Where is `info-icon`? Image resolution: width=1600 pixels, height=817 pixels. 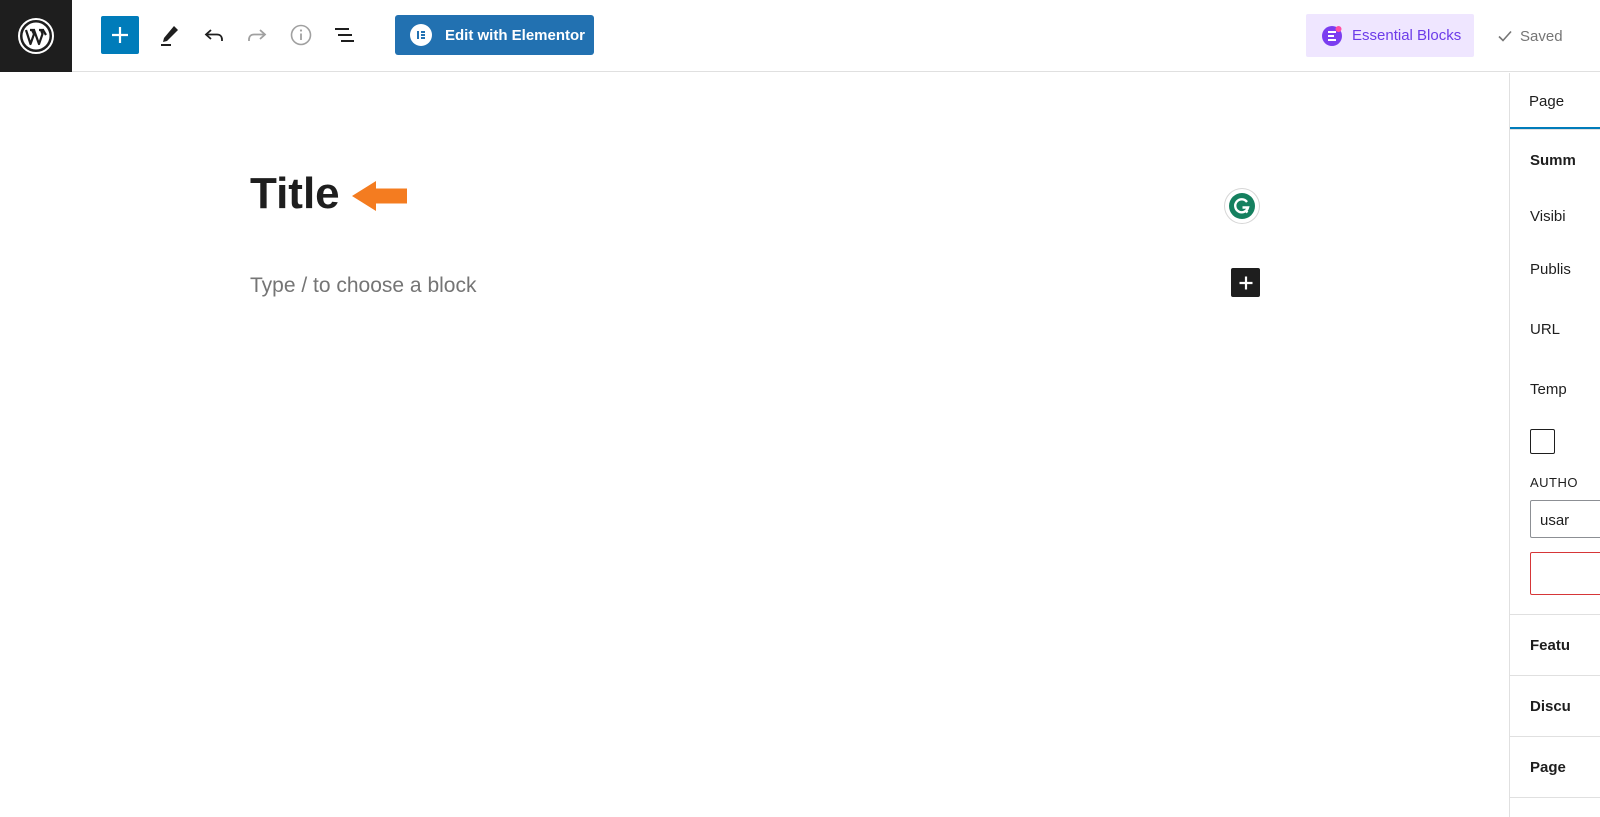
info-icon is located at coordinates (301, 35).